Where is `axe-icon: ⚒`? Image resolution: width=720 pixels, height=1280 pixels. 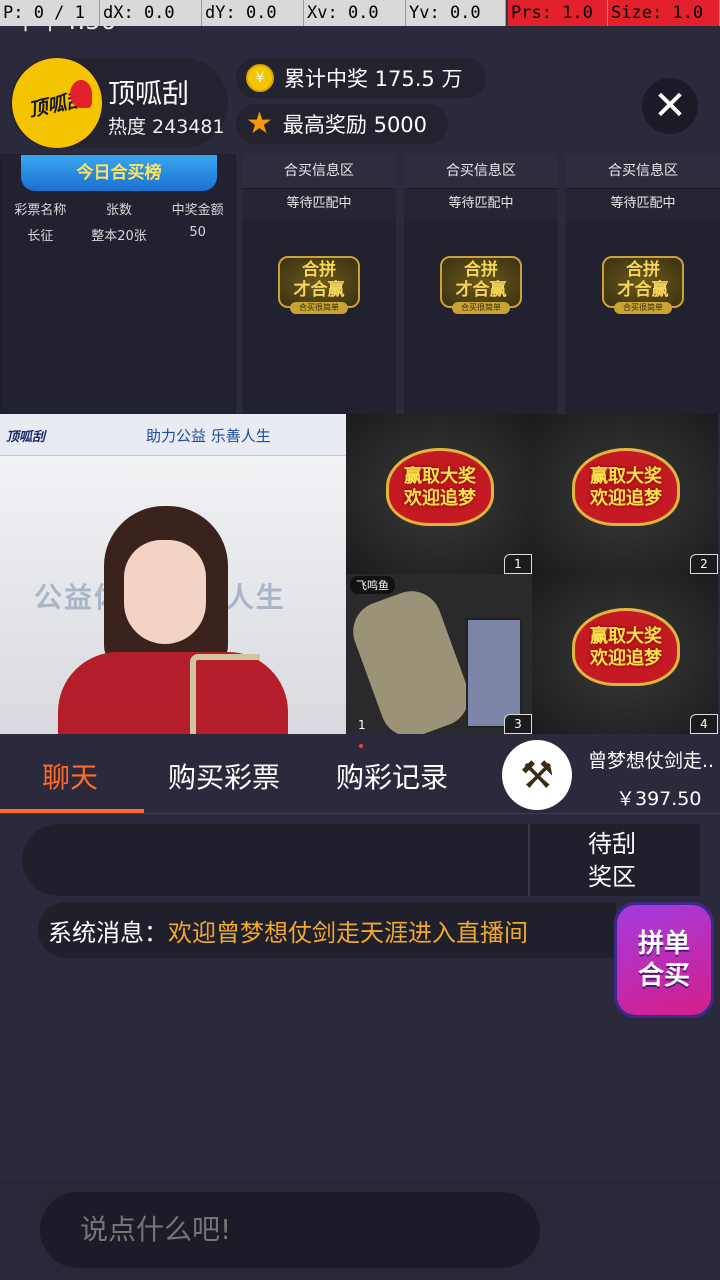 axe-icon: ⚒ is located at coordinates (537, 775).